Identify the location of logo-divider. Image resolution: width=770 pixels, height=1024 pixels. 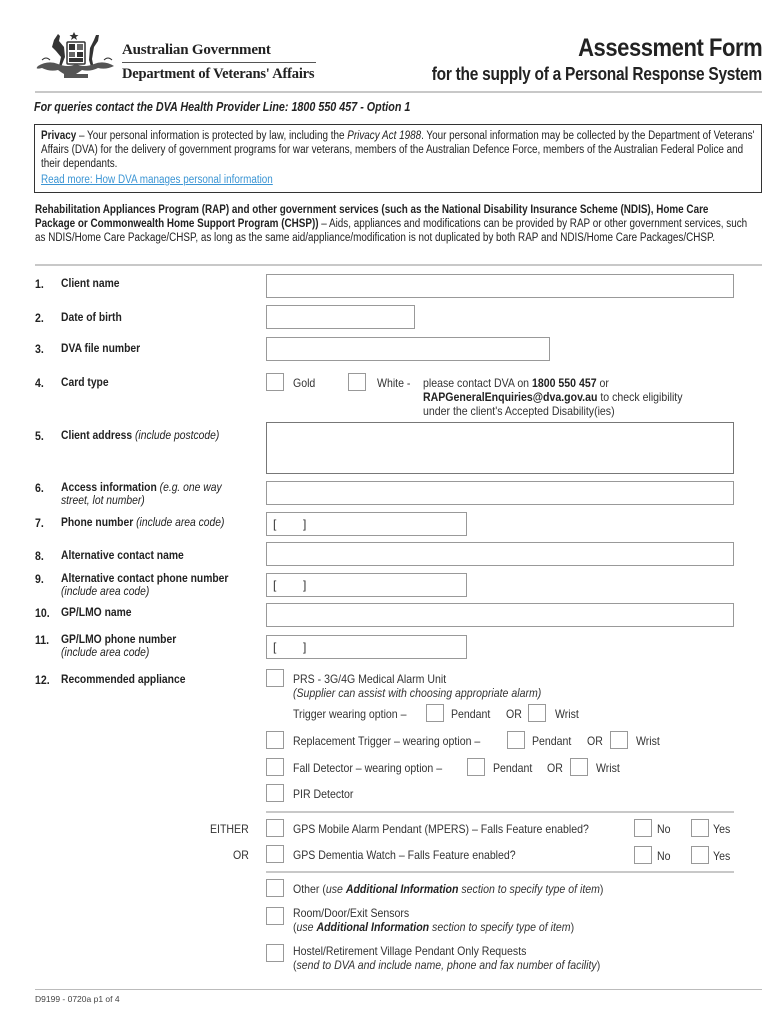
(219, 62).